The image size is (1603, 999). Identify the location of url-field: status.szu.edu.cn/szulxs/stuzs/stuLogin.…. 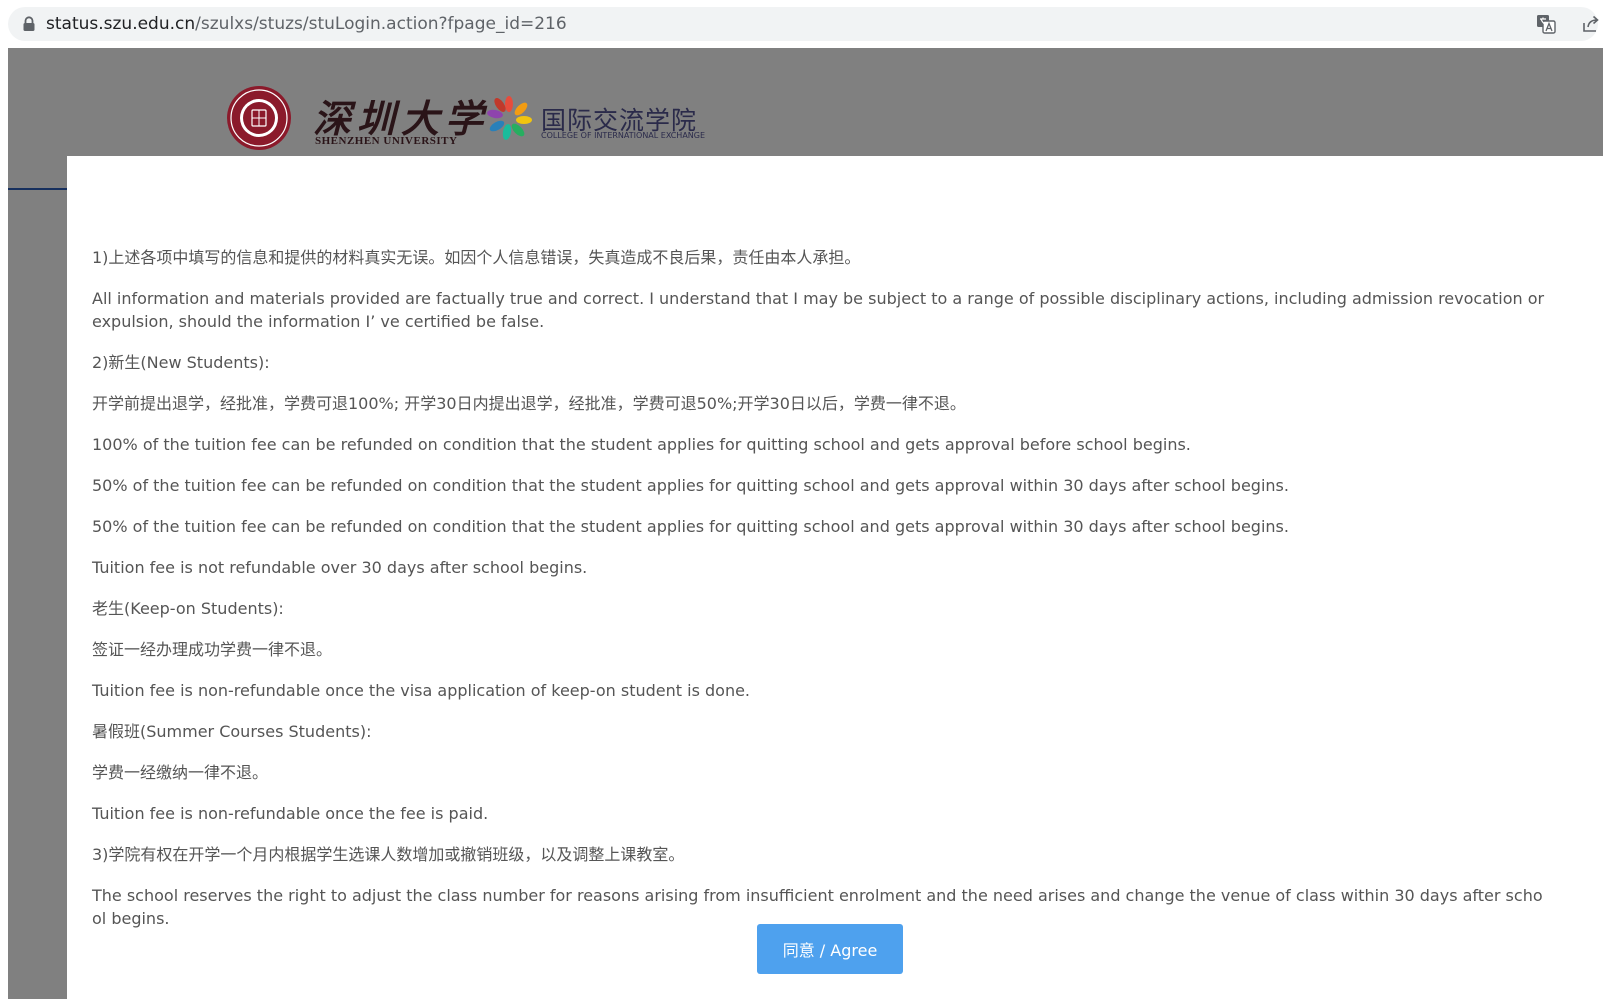
(803, 24).